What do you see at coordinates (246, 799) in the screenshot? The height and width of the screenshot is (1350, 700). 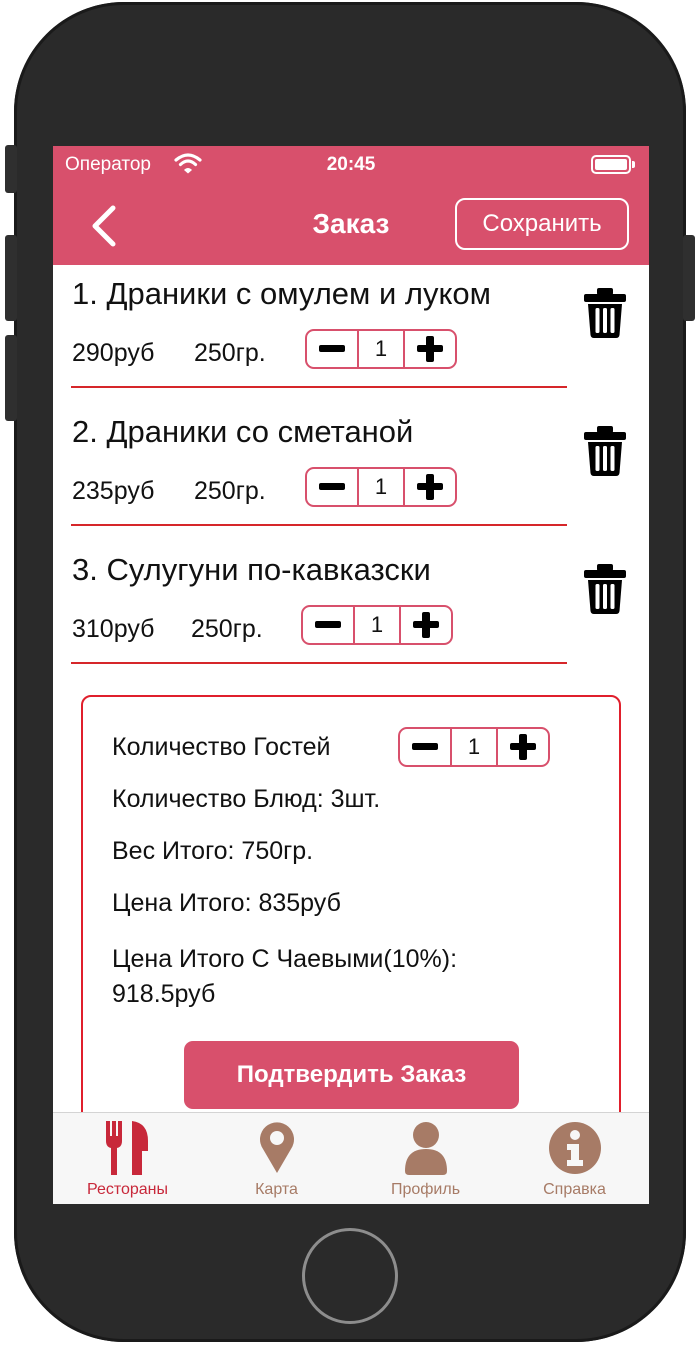 I see `dishes-count: Количество Блюд: 3шт.` at bounding box center [246, 799].